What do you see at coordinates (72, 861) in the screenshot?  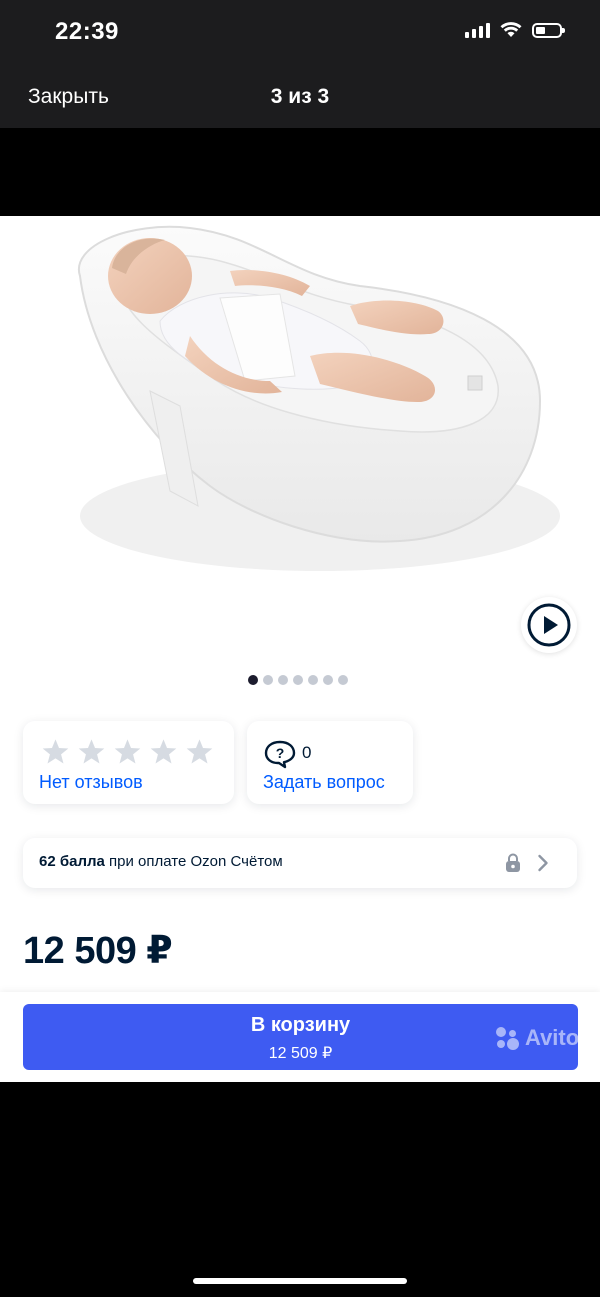 I see `points-amount: 62 балла` at bounding box center [72, 861].